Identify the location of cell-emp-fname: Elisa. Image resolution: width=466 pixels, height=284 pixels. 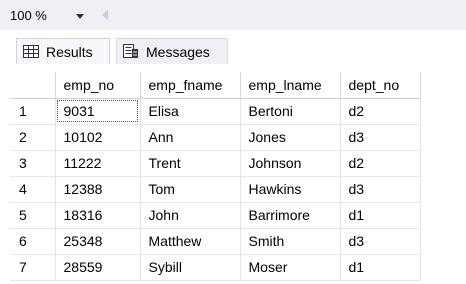
(190, 111).